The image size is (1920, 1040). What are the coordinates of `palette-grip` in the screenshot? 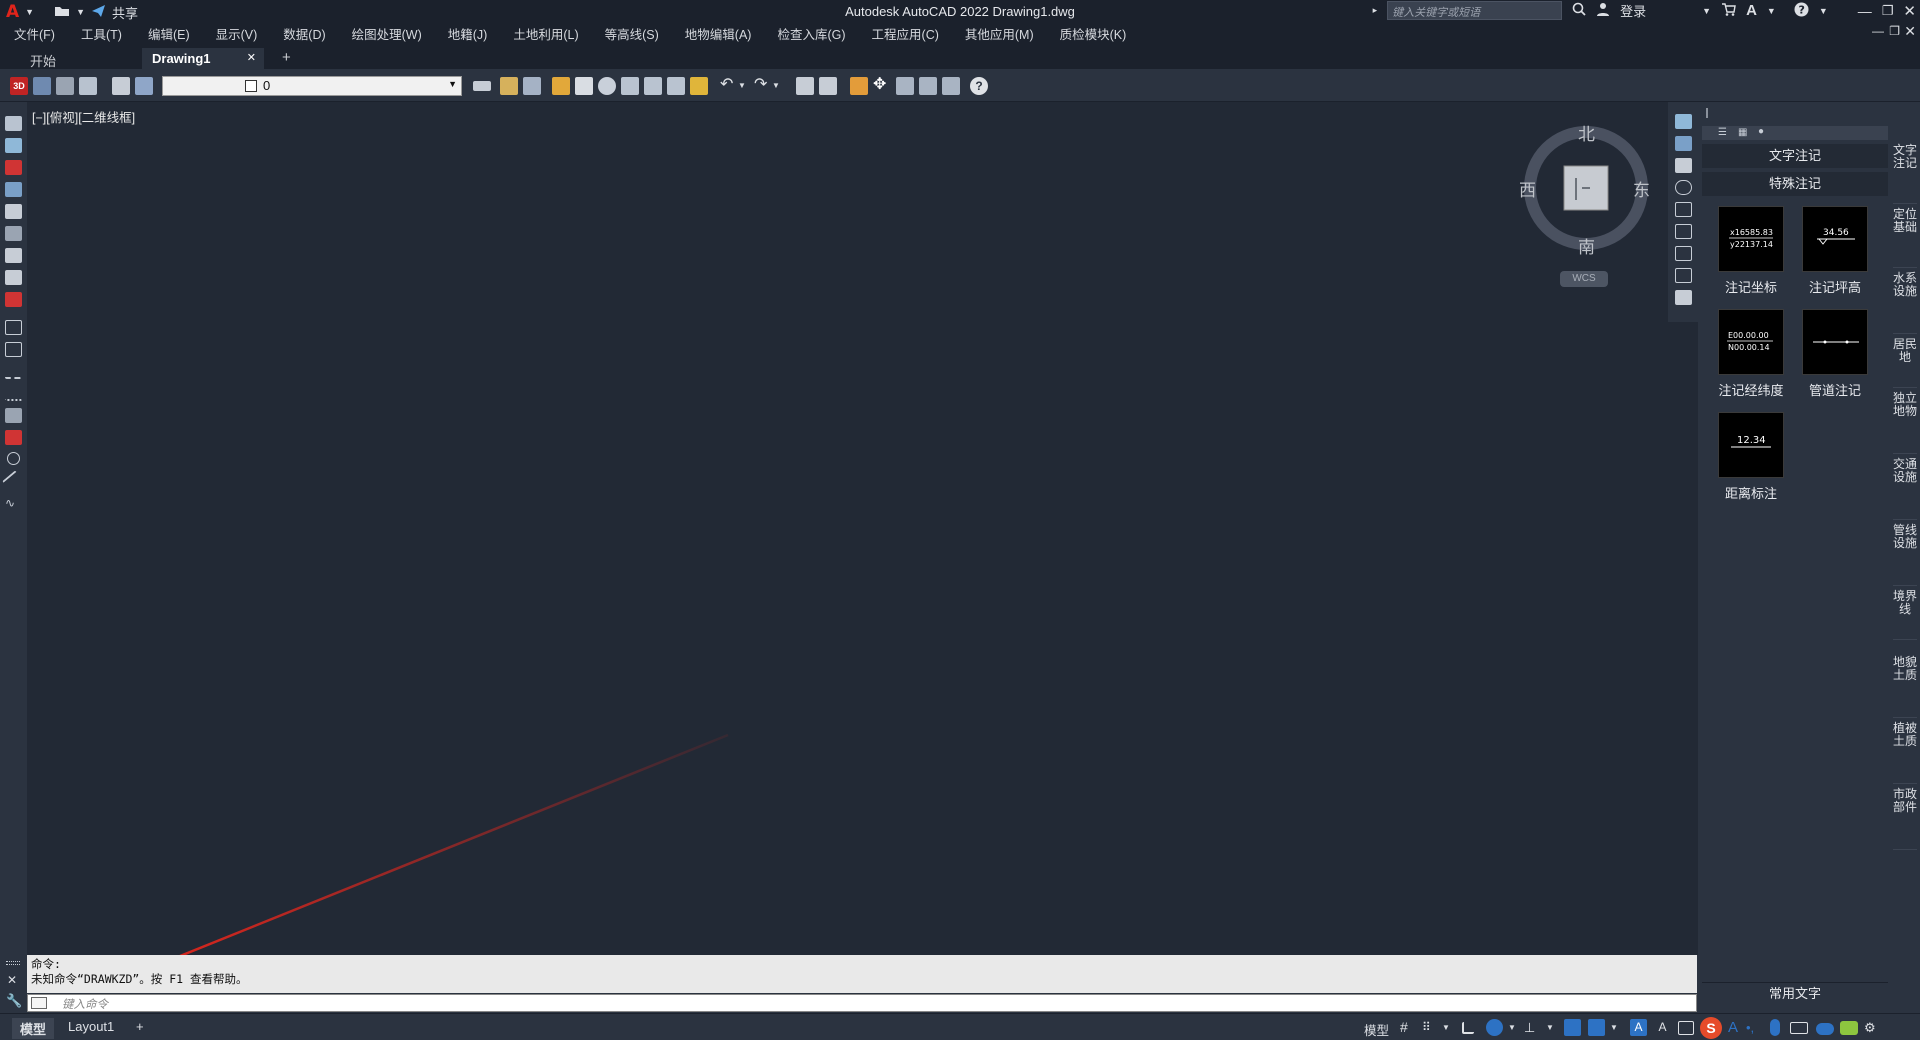 It's located at (1707, 113).